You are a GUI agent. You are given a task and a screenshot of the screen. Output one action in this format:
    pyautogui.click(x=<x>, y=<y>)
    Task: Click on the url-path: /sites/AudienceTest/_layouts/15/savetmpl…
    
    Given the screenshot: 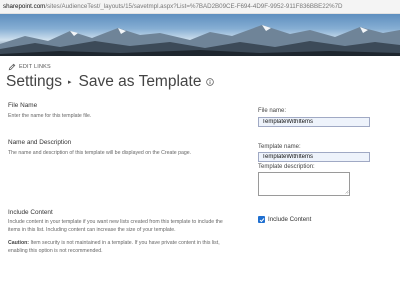 What is the action you would take?
    pyautogui.click(x=194, y=6)
    